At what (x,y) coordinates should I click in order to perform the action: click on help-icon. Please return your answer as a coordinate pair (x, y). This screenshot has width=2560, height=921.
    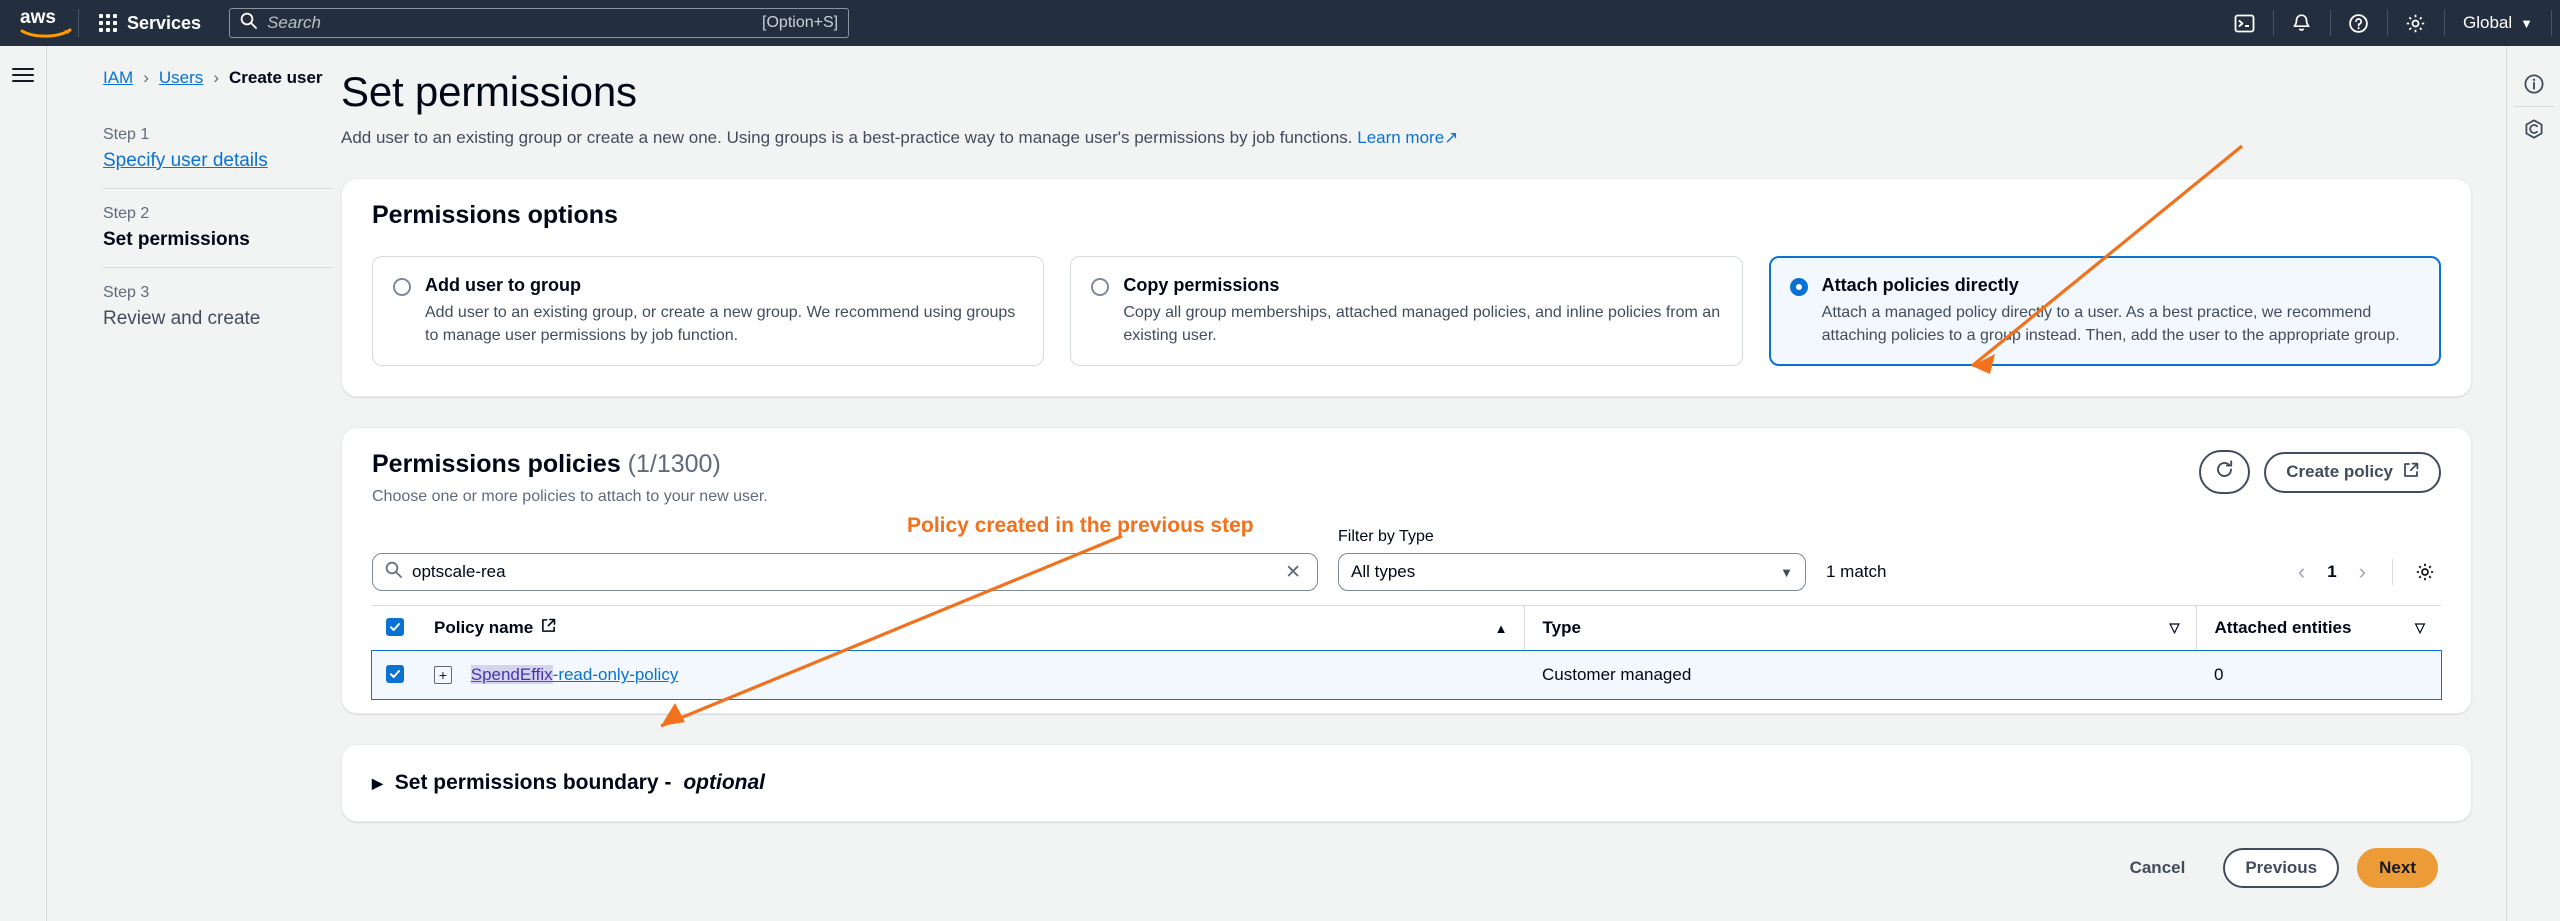
    Looking at the image, I should click on (2359, 23).